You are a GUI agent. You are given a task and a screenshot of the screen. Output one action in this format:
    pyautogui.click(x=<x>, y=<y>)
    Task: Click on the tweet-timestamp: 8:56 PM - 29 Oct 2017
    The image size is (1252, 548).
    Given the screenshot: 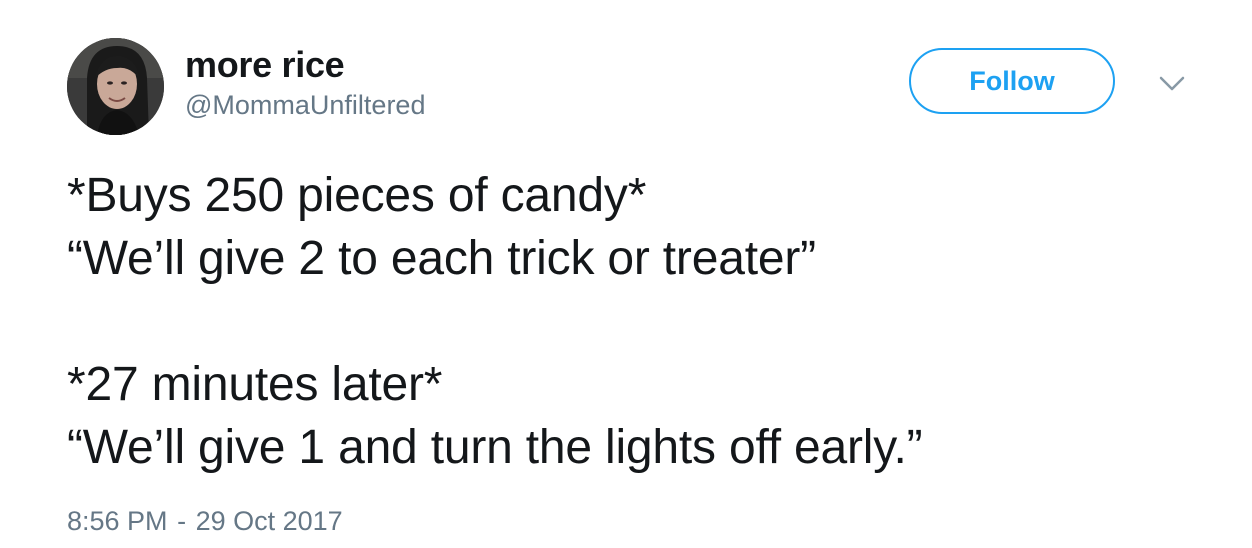 What is the action you would take?
    pyautogui.click(x=205, y=521)
    